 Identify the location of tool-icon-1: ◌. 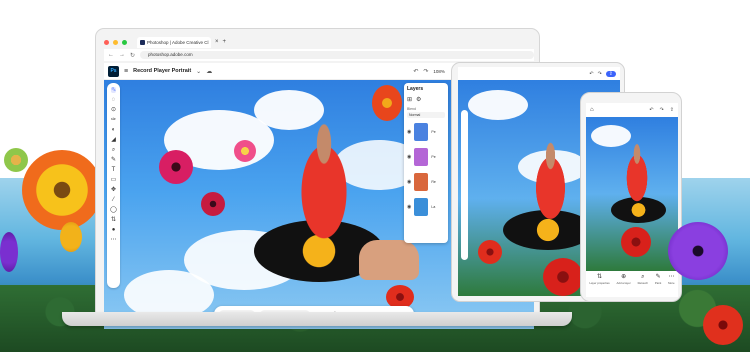
(114, 100).